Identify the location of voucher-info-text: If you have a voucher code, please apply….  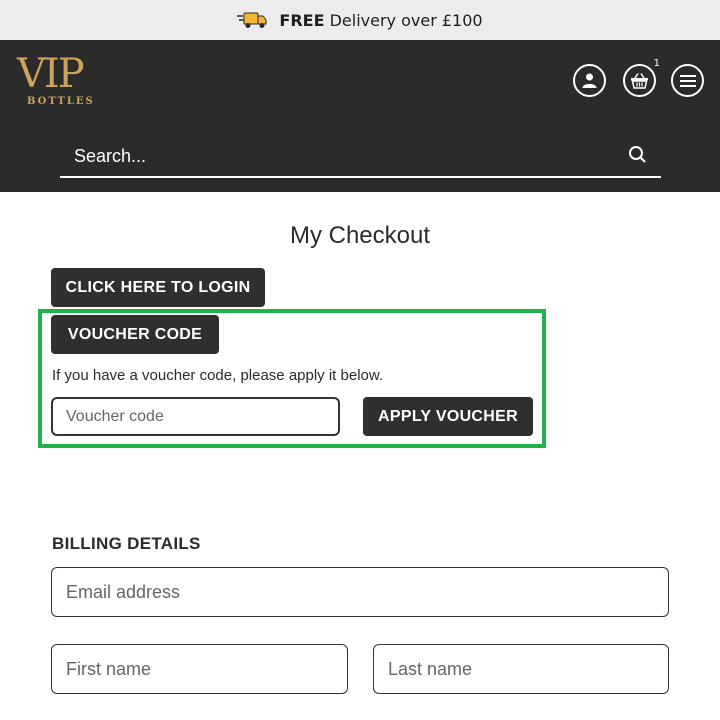
(218, 375).